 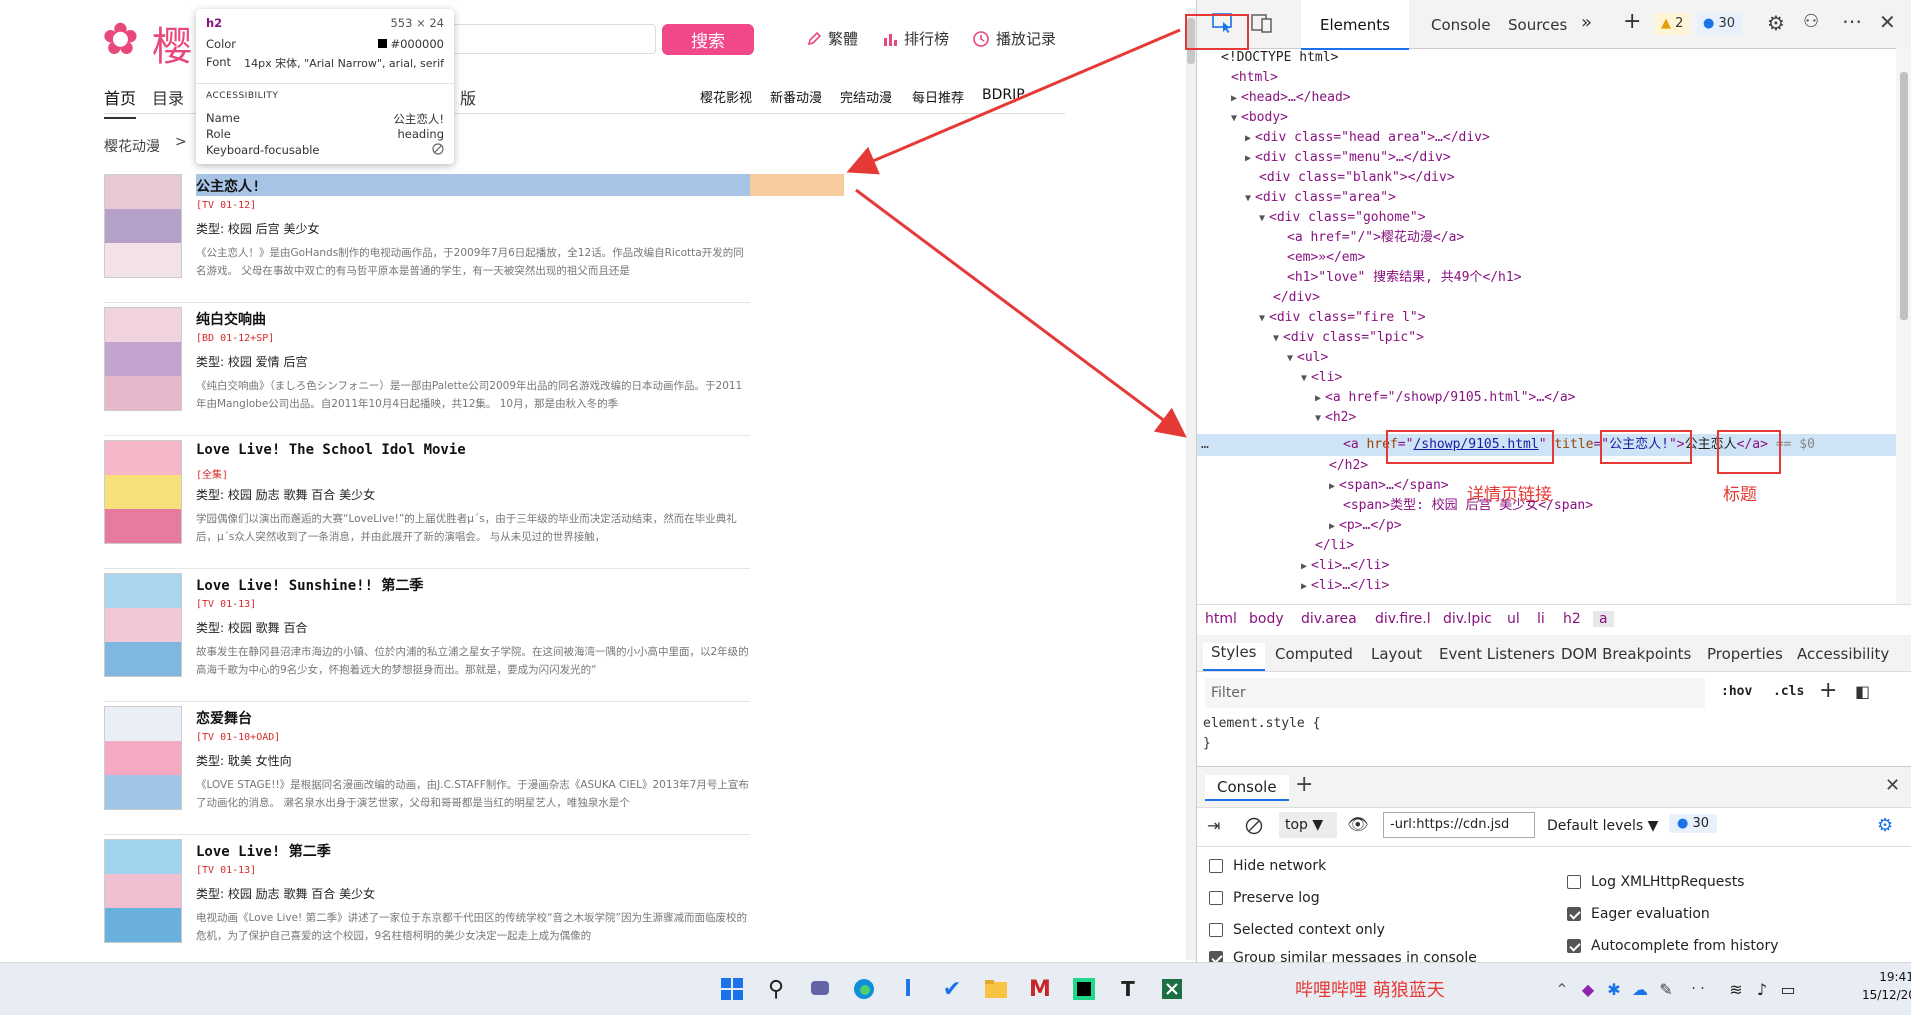 I want to click on dom-line: <h1>"love" 搜索结果, 共49个</h1>, so click(x=1404, y=278).